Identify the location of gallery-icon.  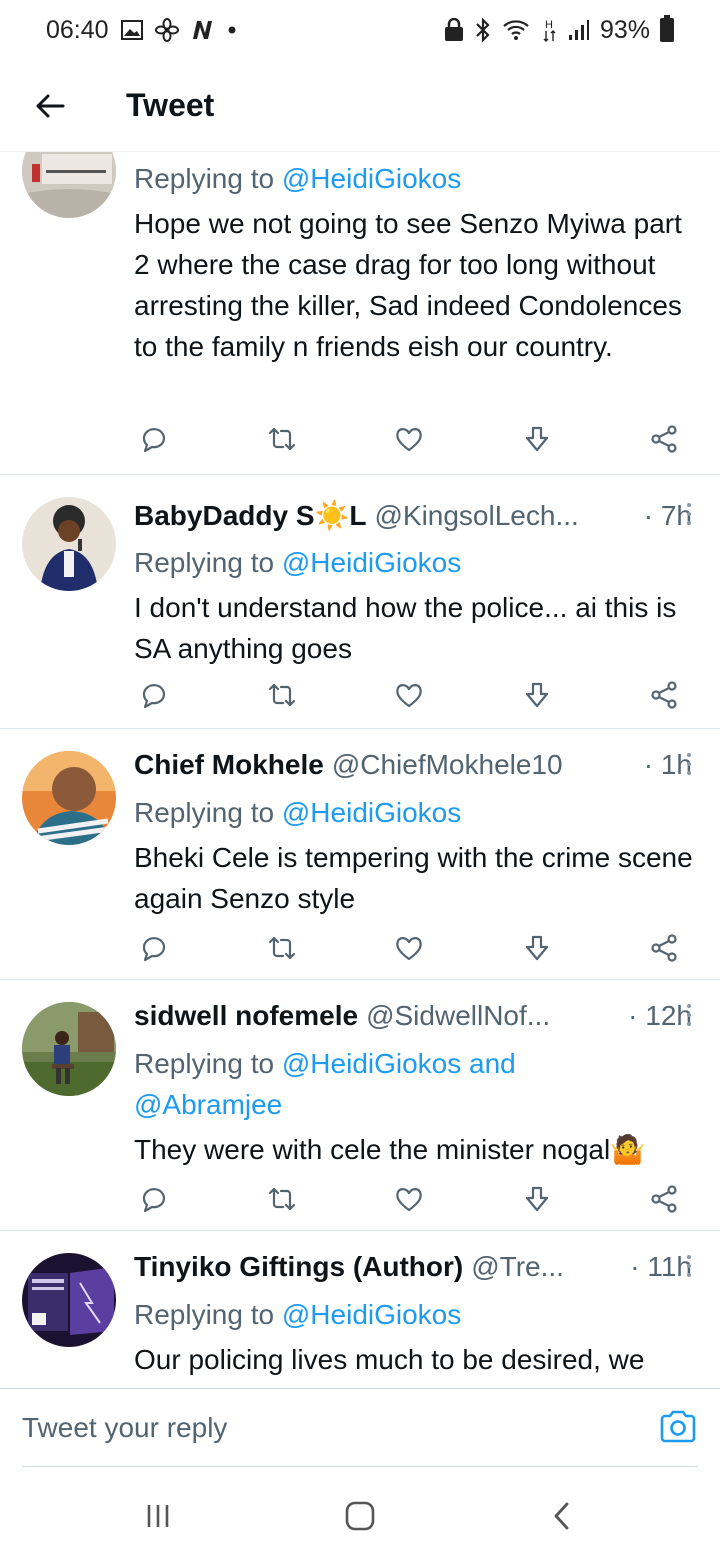
(131, 30).